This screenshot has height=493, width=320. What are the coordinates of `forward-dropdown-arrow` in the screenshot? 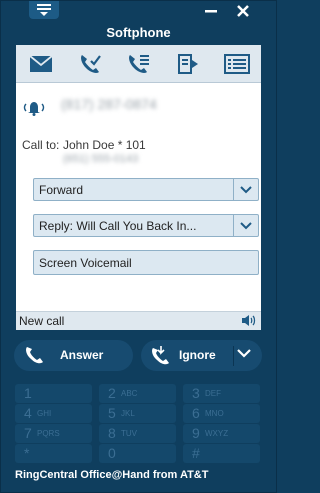 It's located at (245, 189).